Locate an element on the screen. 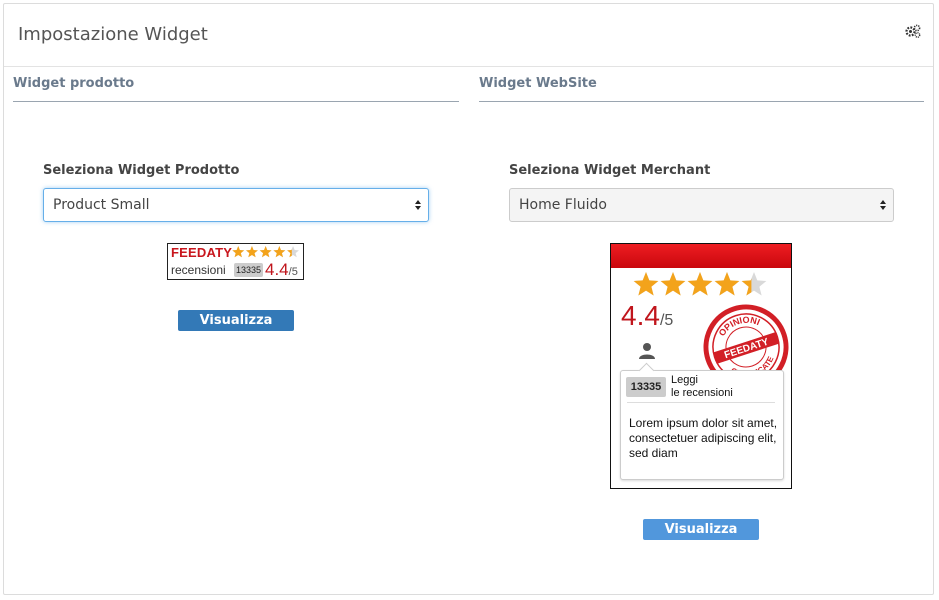 The image size is (939, 600). reviews-label: recensioni is located at coordinates (198, 270).